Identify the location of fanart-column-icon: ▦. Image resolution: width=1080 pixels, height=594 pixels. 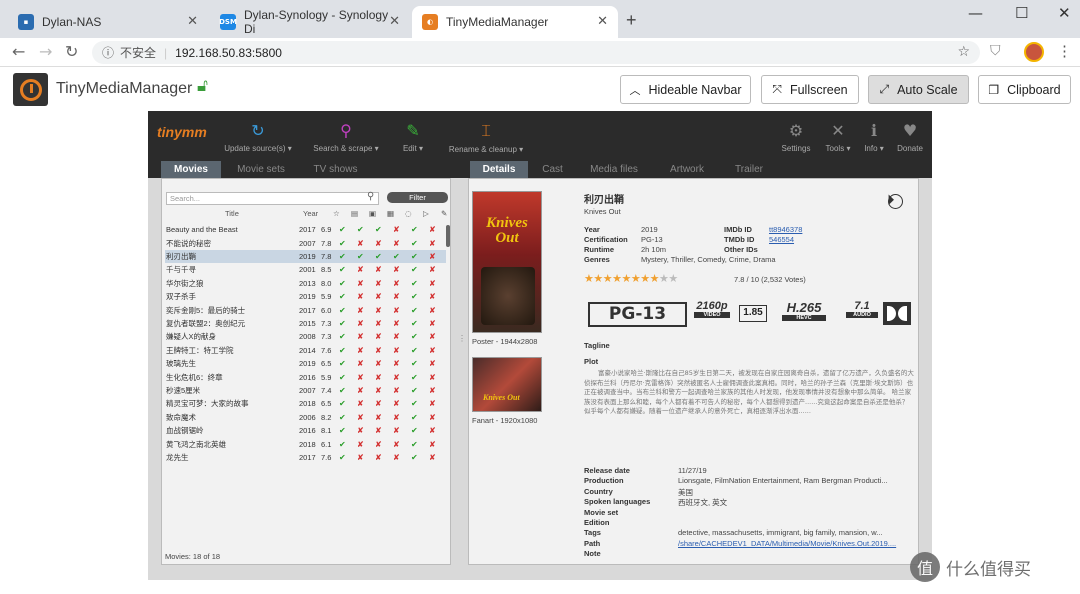
(390, 213).